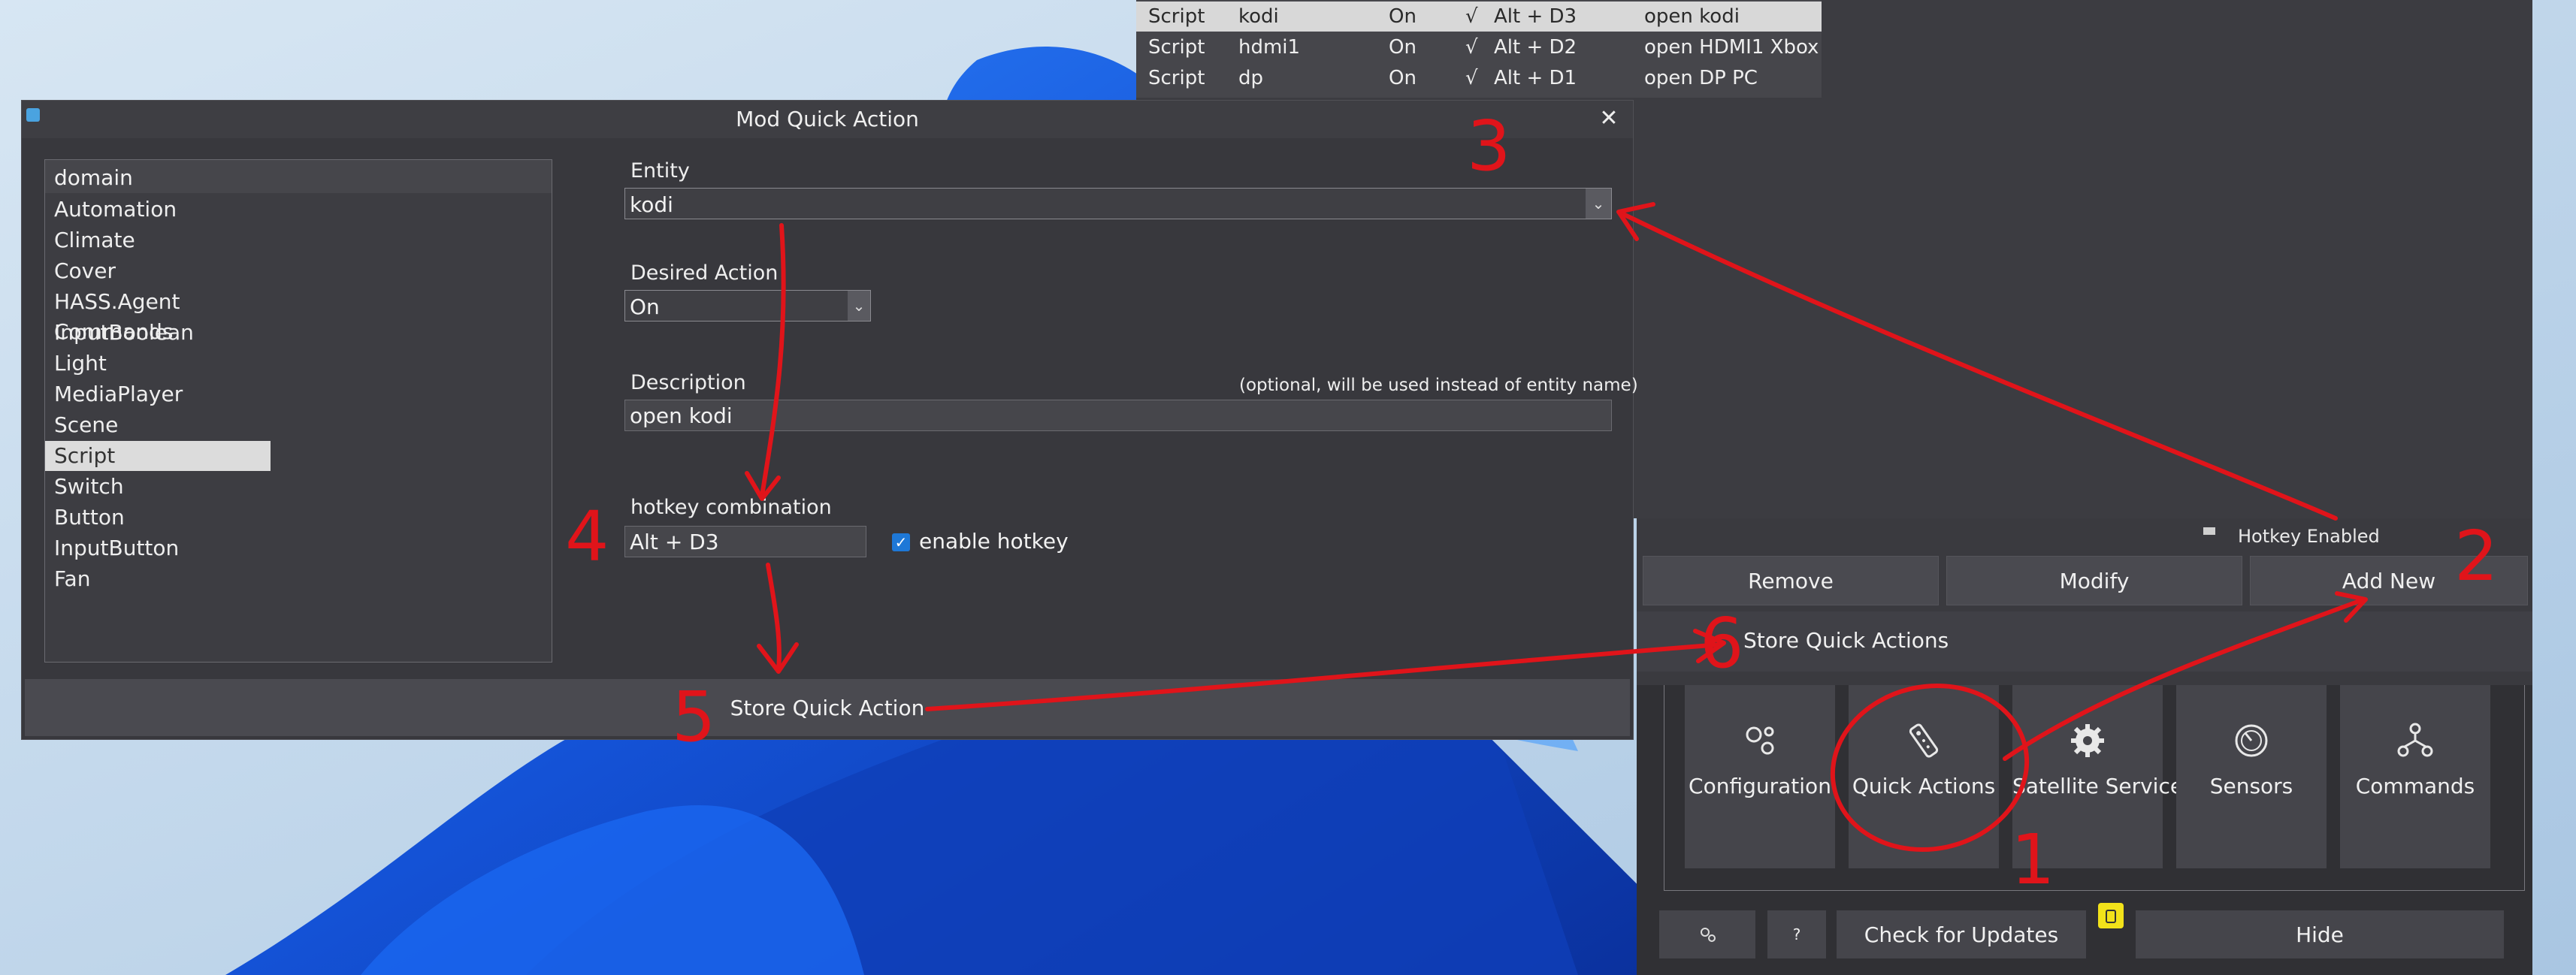  Describe the element at coordinates (2320, 934) in the screenshot. I see `hide-button: Hide` at that location.